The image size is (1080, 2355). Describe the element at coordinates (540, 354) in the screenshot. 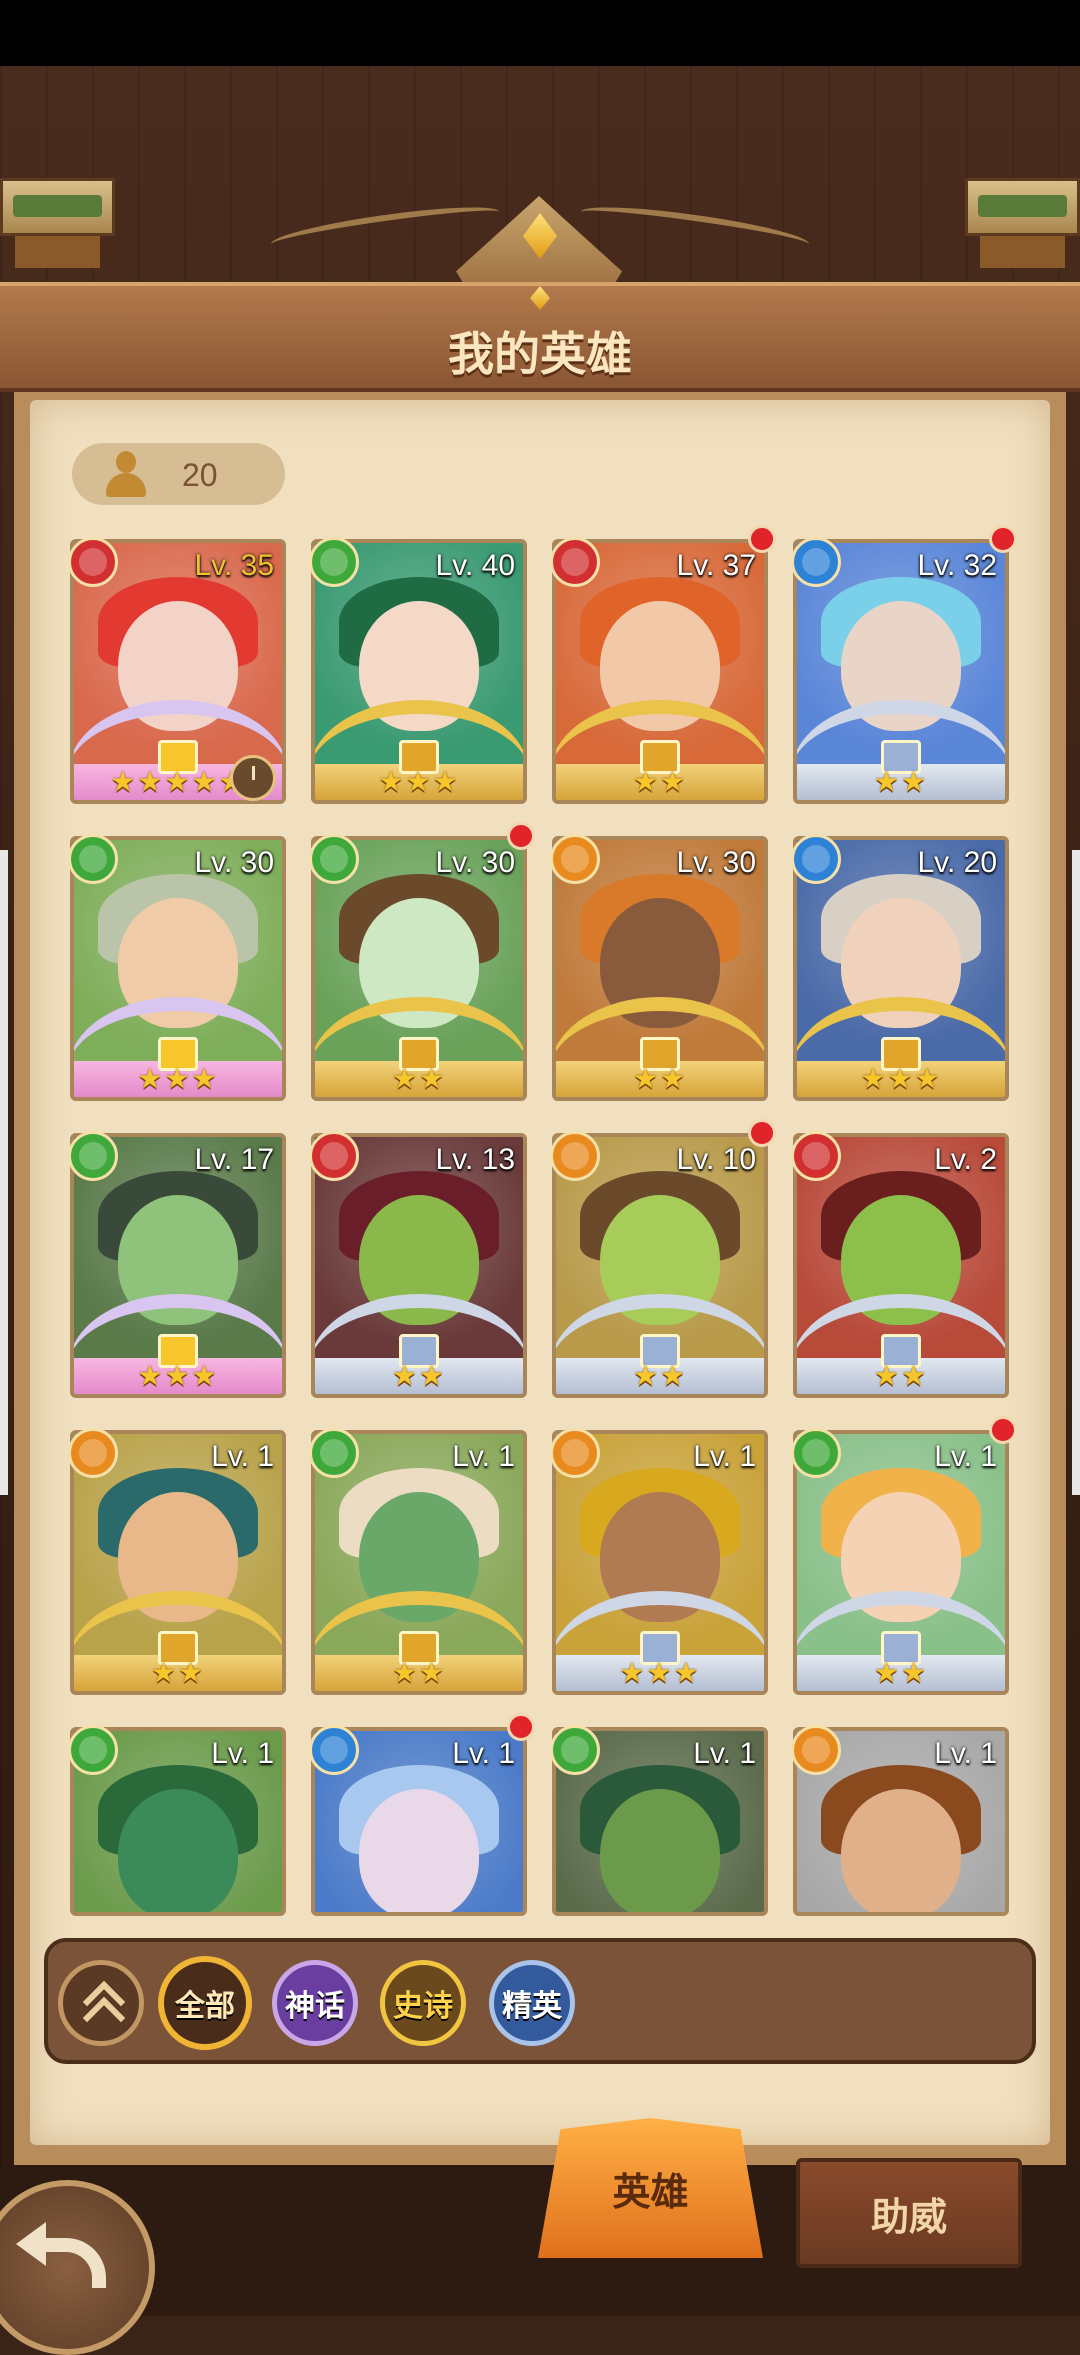

I see `page-title: 我的英雄` at that location.